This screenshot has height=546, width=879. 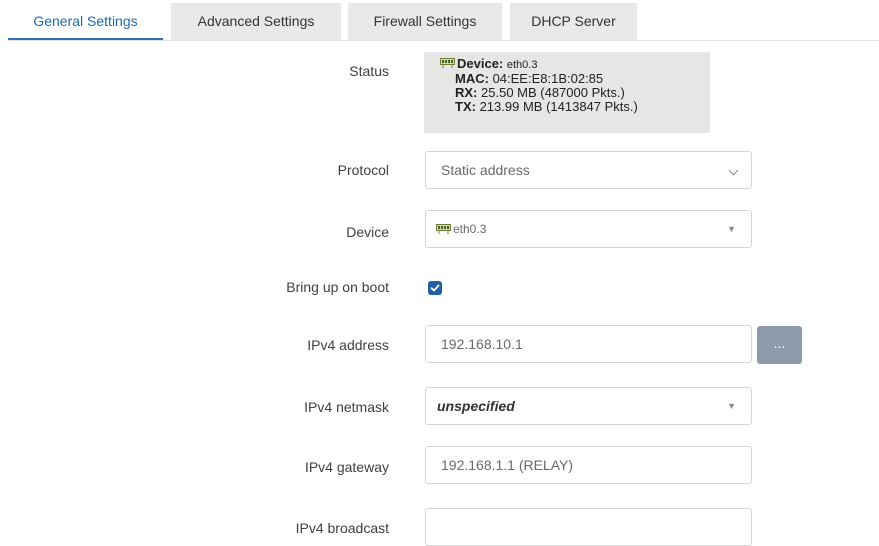 I want to click on device-select: eth0.3 ▼, so click(x=588, y=229).